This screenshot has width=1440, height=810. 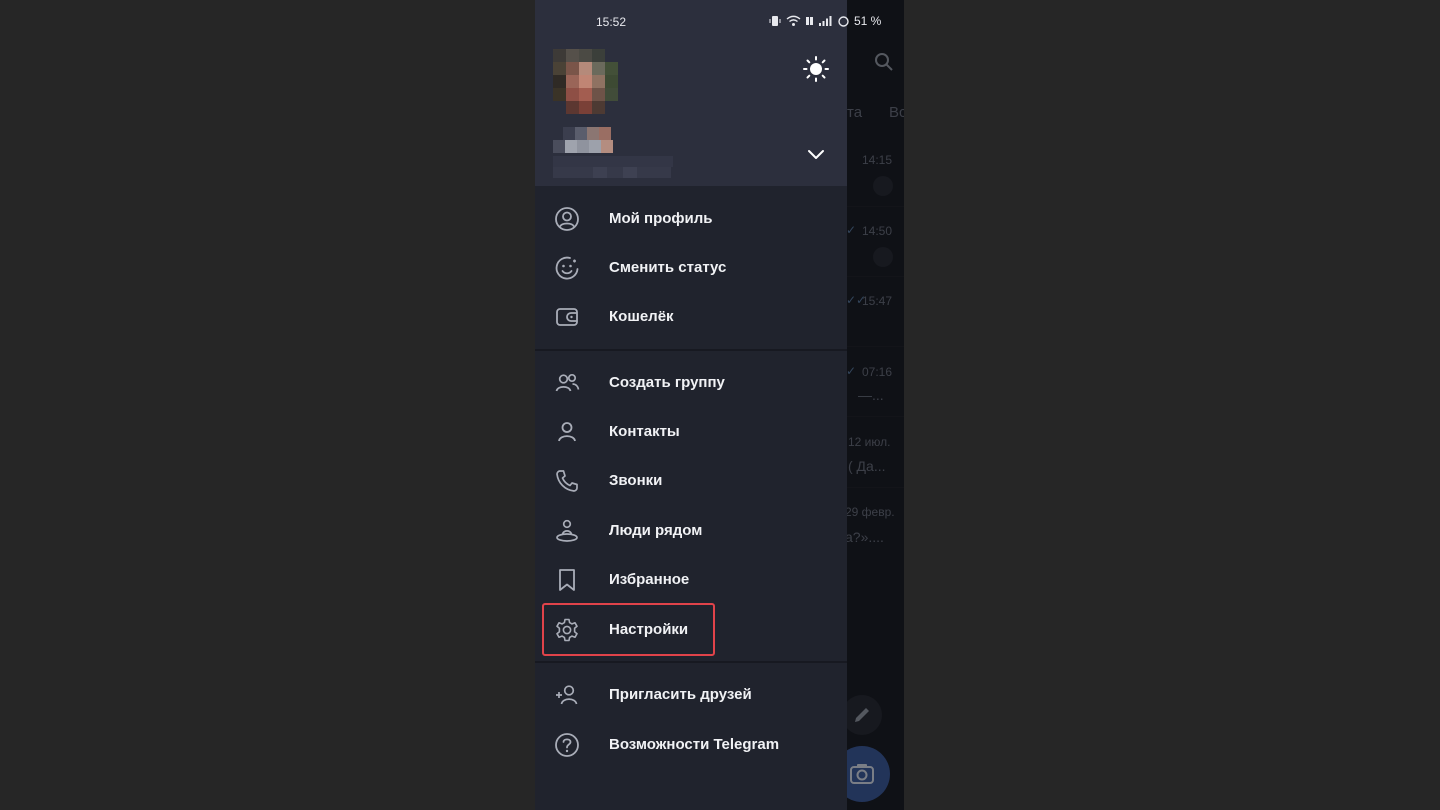 What do you see at coordinates (691, 316) in the screenshot?
I see `menu-item-wallet: Кошелёк` at bounding box center [691, 316].